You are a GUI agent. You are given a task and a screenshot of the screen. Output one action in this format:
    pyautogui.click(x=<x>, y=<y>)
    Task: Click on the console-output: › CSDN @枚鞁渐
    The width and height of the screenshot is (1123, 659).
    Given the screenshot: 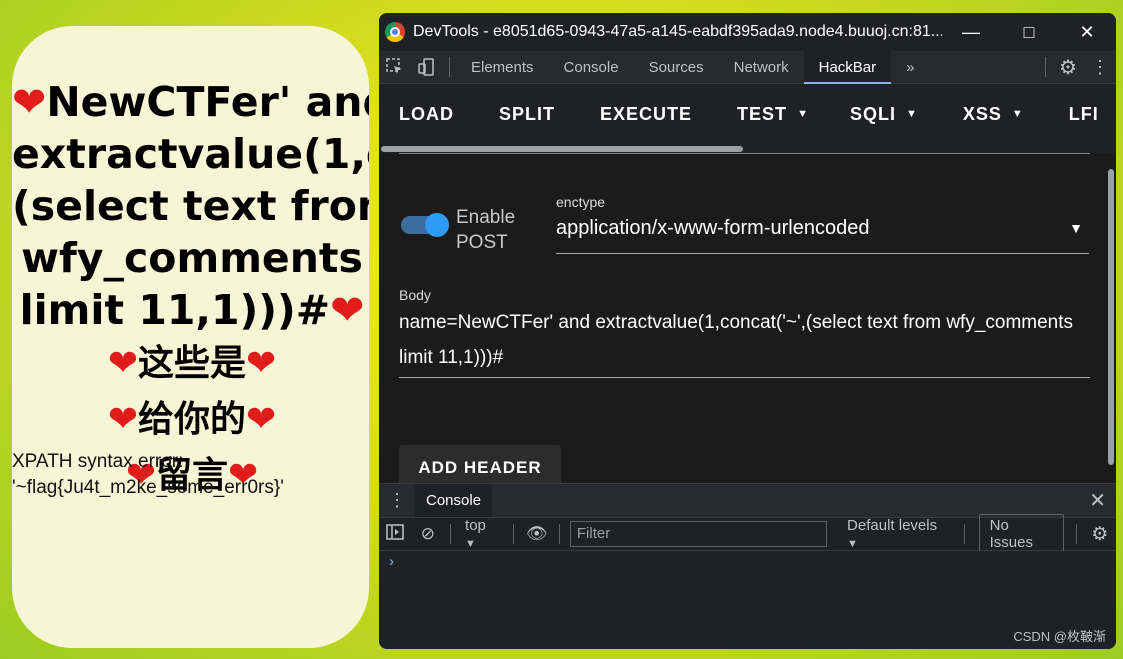 What is the action you would take?
    pyautogui.click(x=747, y=600)
    